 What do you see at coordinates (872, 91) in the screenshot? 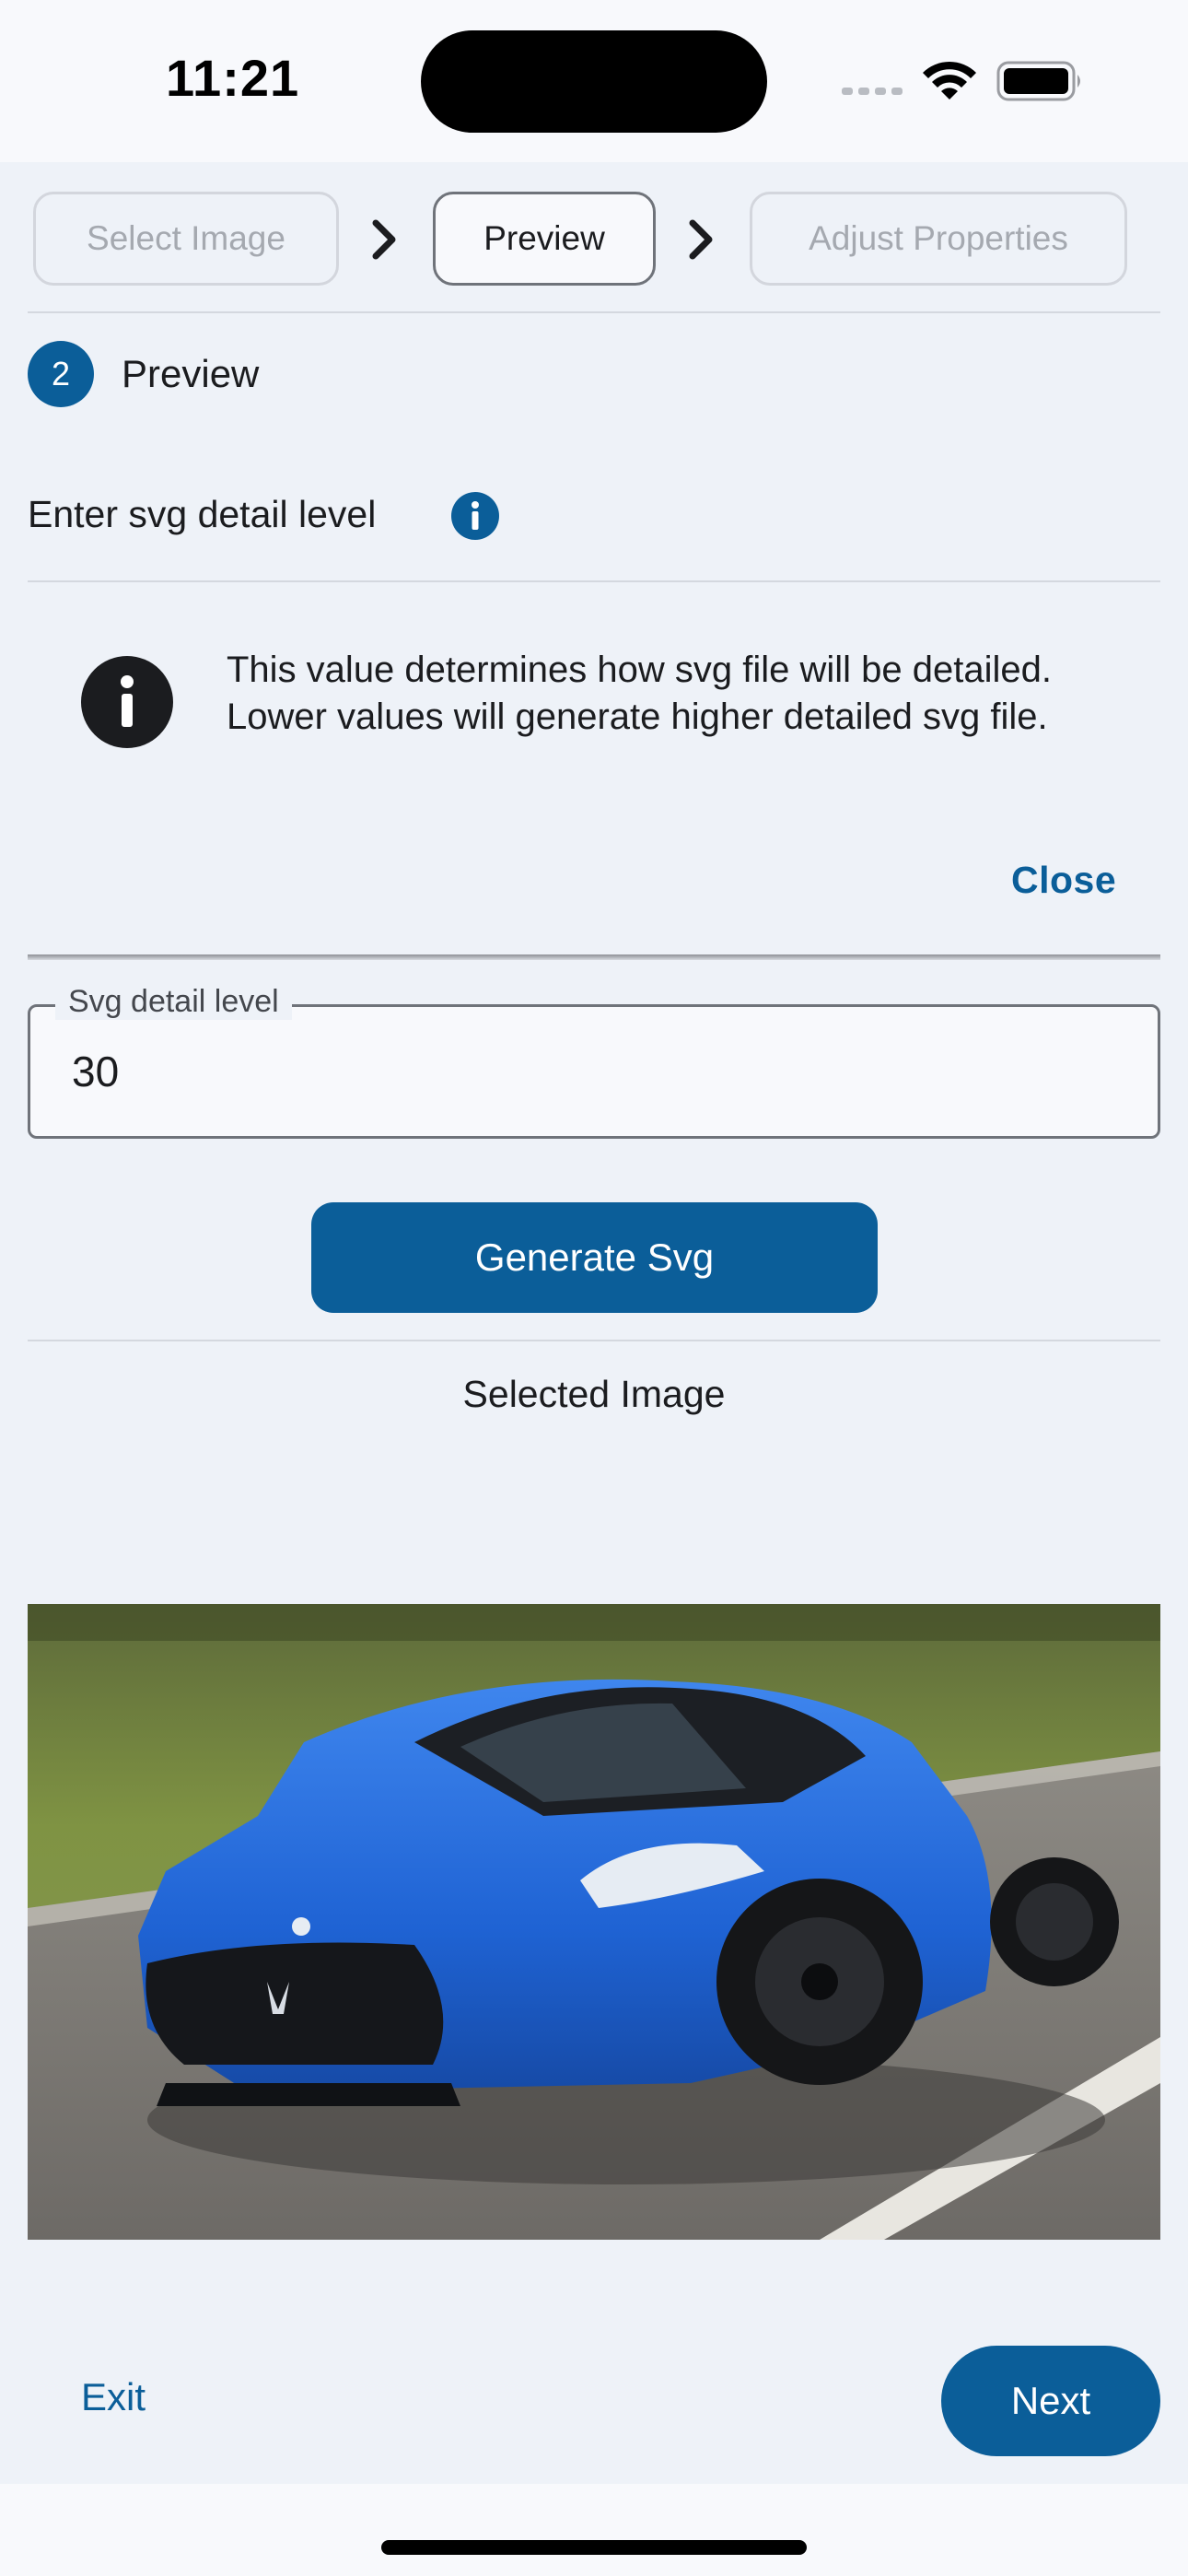
I see `signal-icon` at bounding box center [872, 91].